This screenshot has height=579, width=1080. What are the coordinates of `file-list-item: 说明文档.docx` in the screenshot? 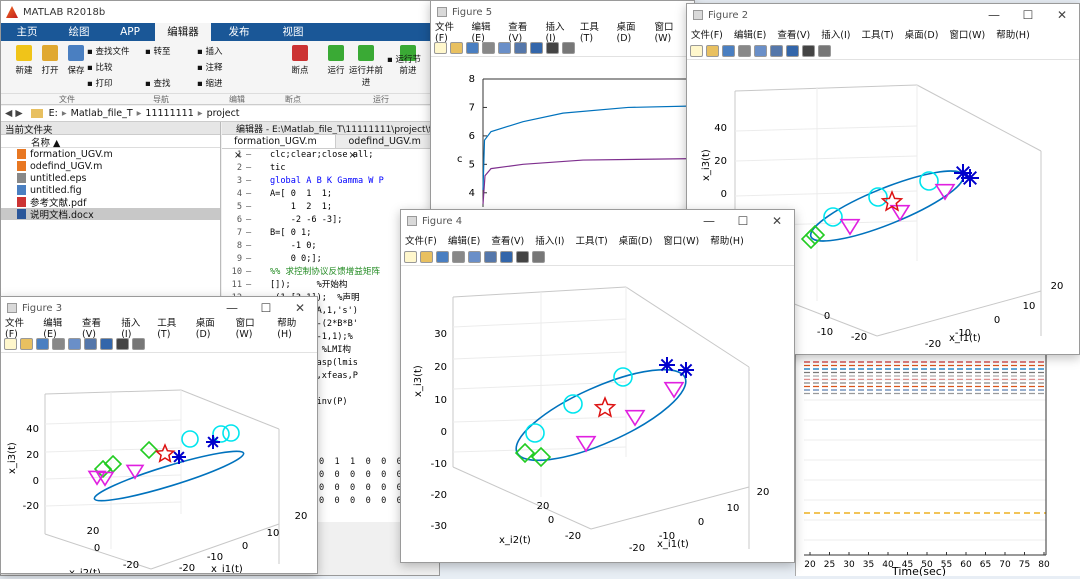 It's located at (110, 214).